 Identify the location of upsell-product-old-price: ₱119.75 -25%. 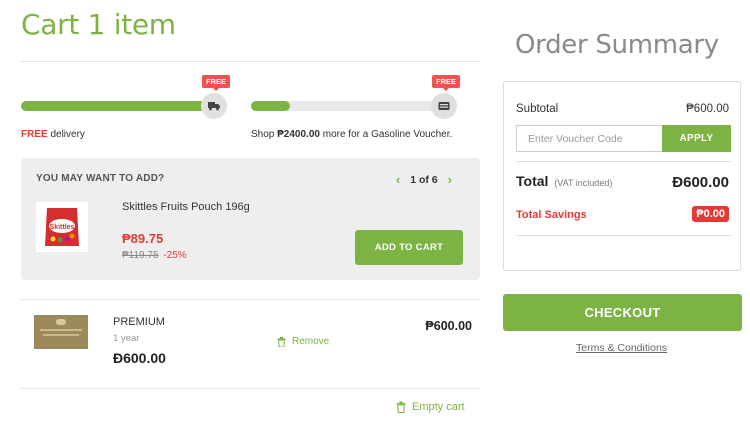
(154, 255).